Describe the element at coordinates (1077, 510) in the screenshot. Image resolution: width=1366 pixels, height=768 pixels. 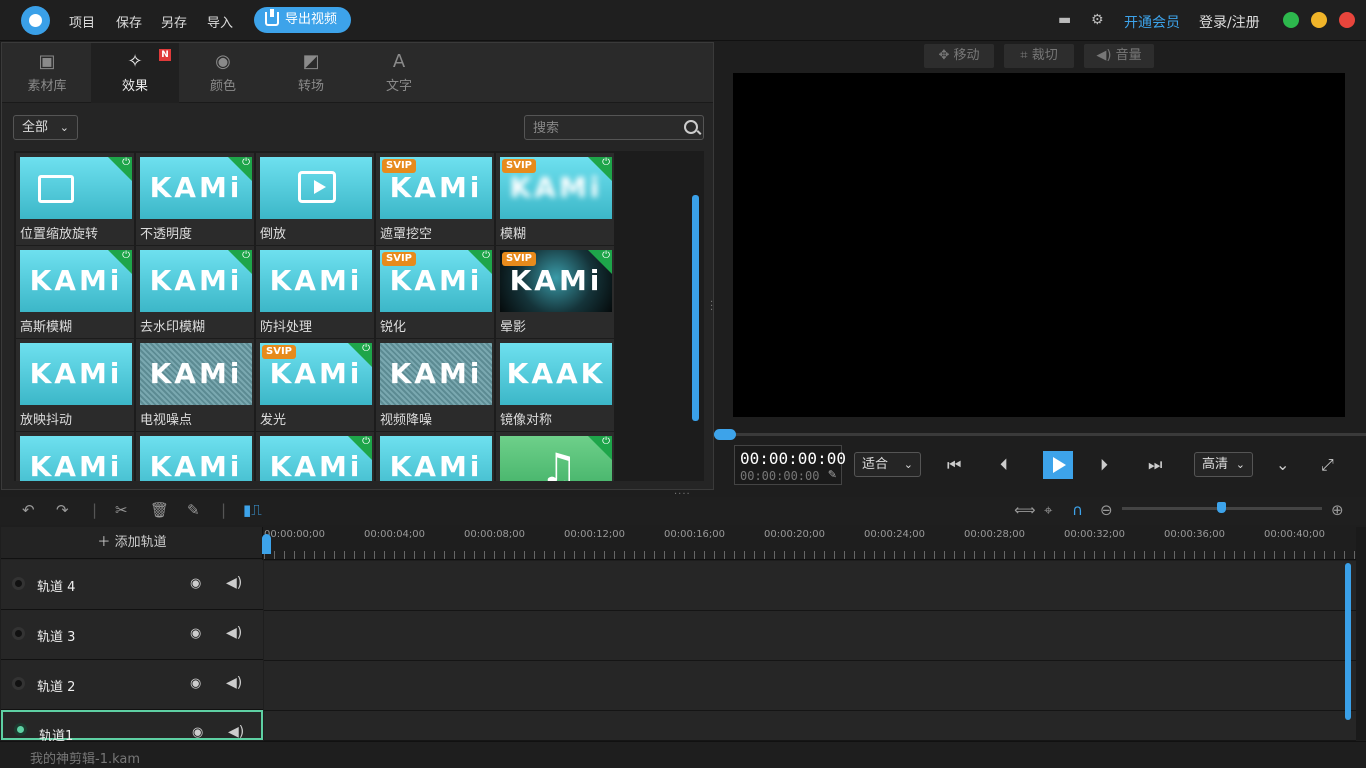
I see `magnet-snap-icon: ∩` at that location.